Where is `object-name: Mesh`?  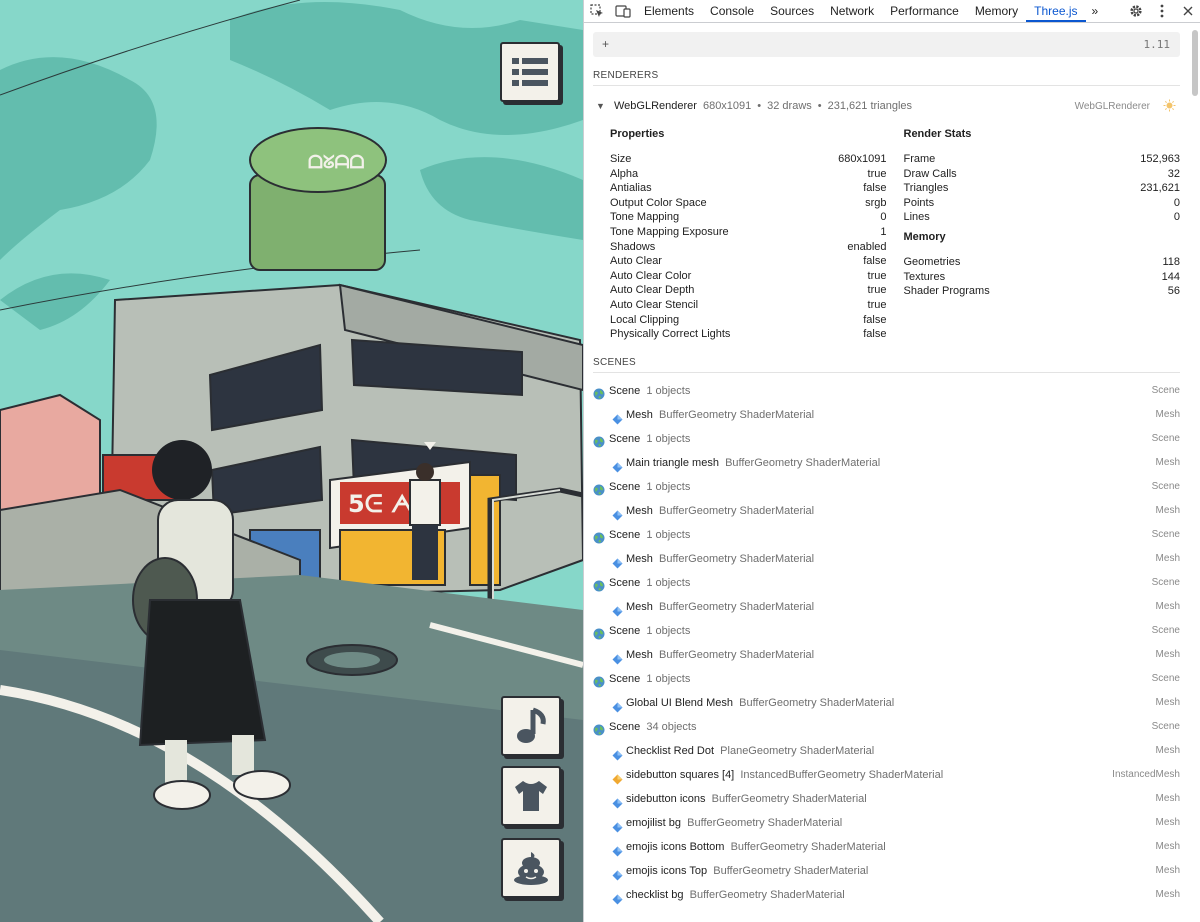 object-name: Mesh is located at coordinates (639, 654).